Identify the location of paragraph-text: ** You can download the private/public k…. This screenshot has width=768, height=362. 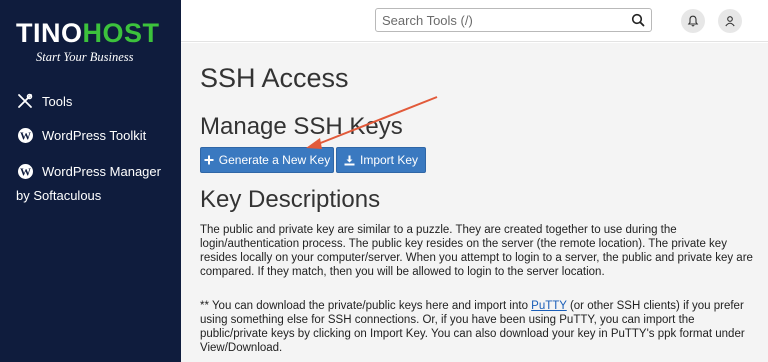
(366, 306).